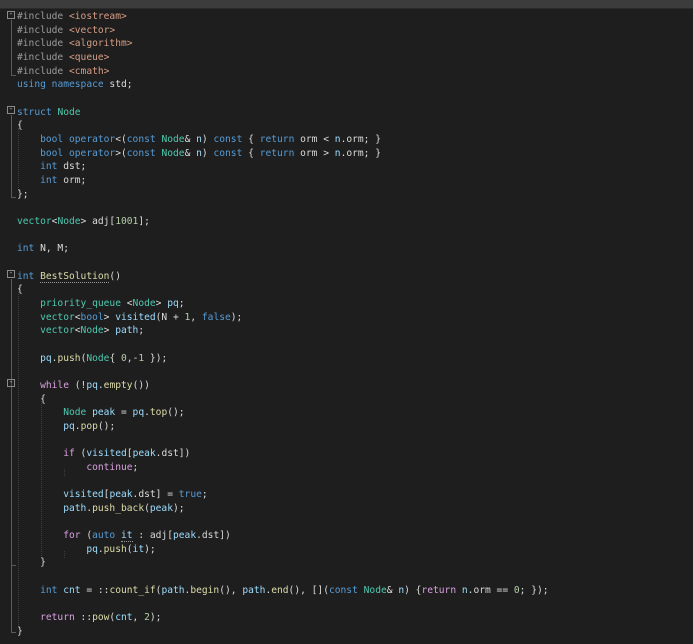  What do you see at coordinates (124, 508) in the screenshot?
I see `code-line-37: path.push_back(peak);` at bounding box center [124, 508].